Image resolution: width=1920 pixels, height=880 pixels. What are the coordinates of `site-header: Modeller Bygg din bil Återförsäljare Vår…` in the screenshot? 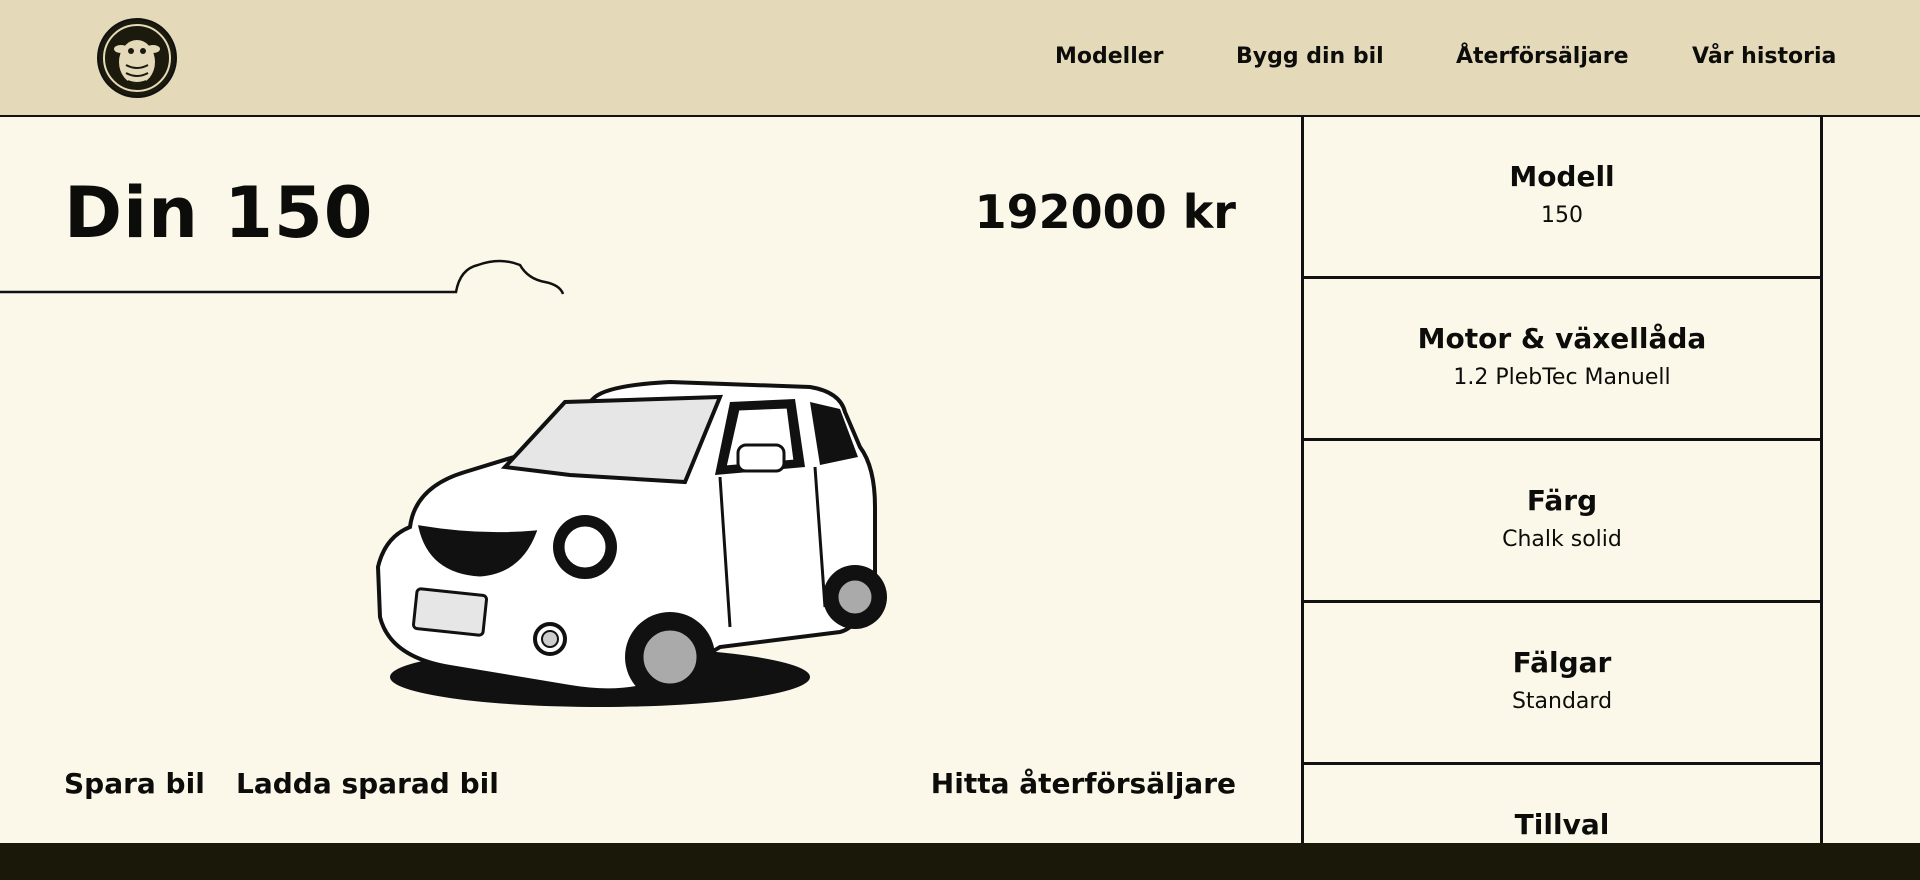 It's located at (960, 58).